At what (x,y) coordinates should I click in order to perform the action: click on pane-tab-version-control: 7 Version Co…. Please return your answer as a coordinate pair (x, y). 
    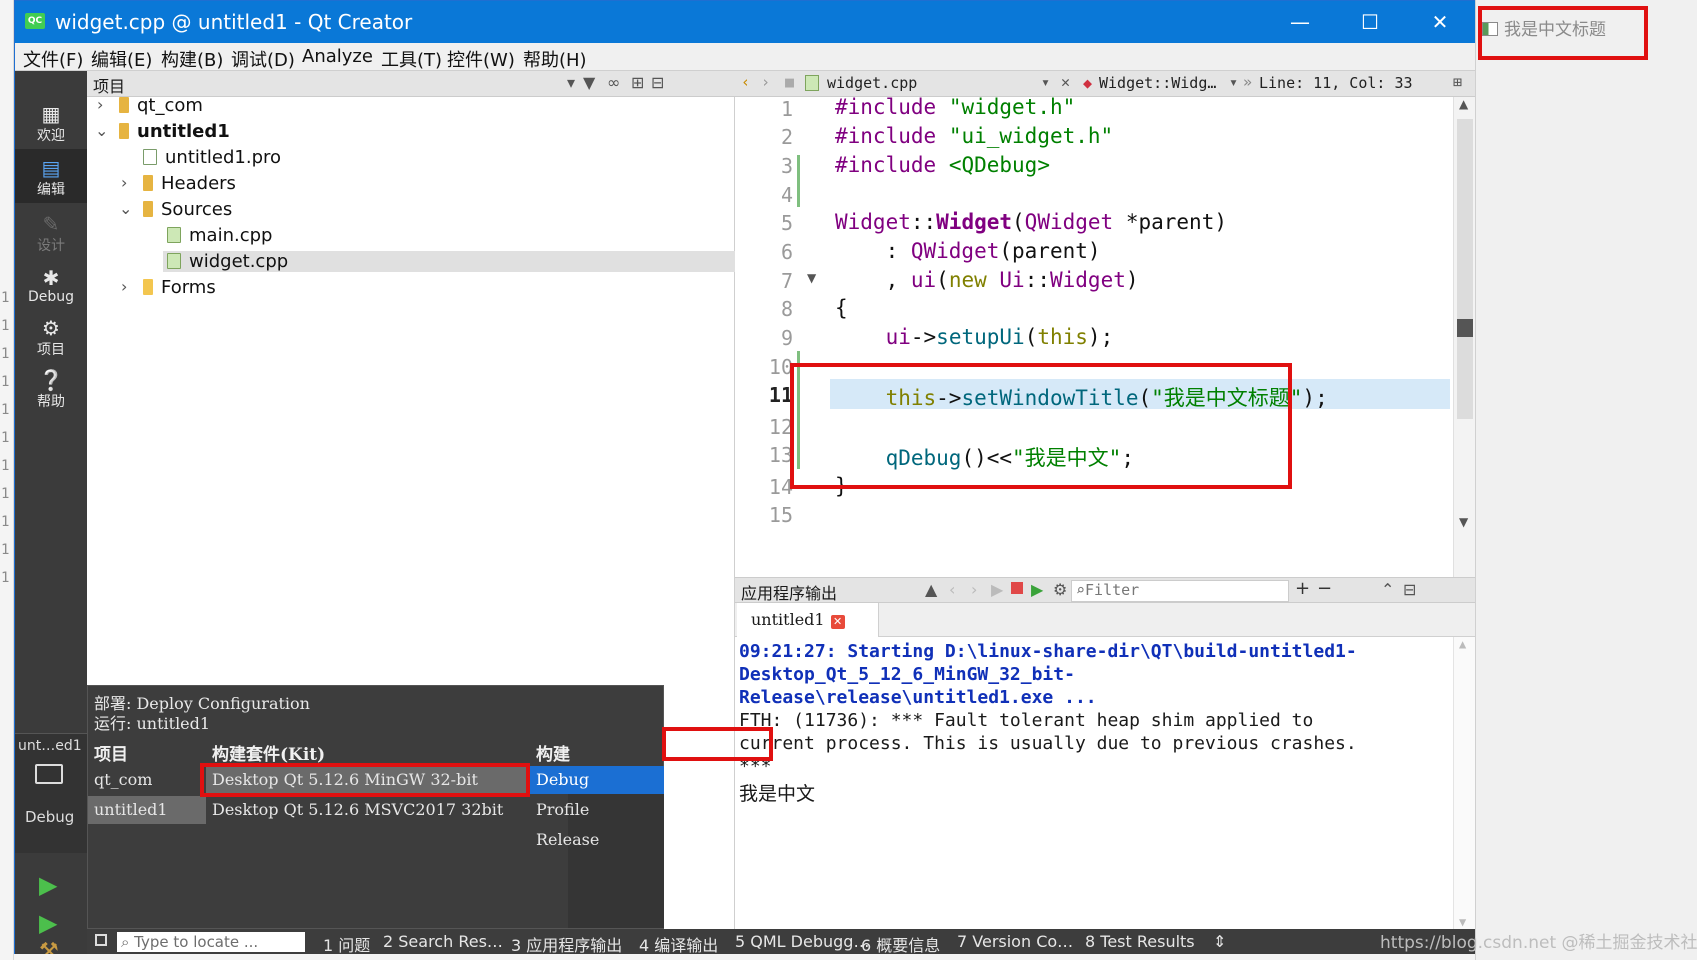
    Looking at the image, I should click on (1015, 941).